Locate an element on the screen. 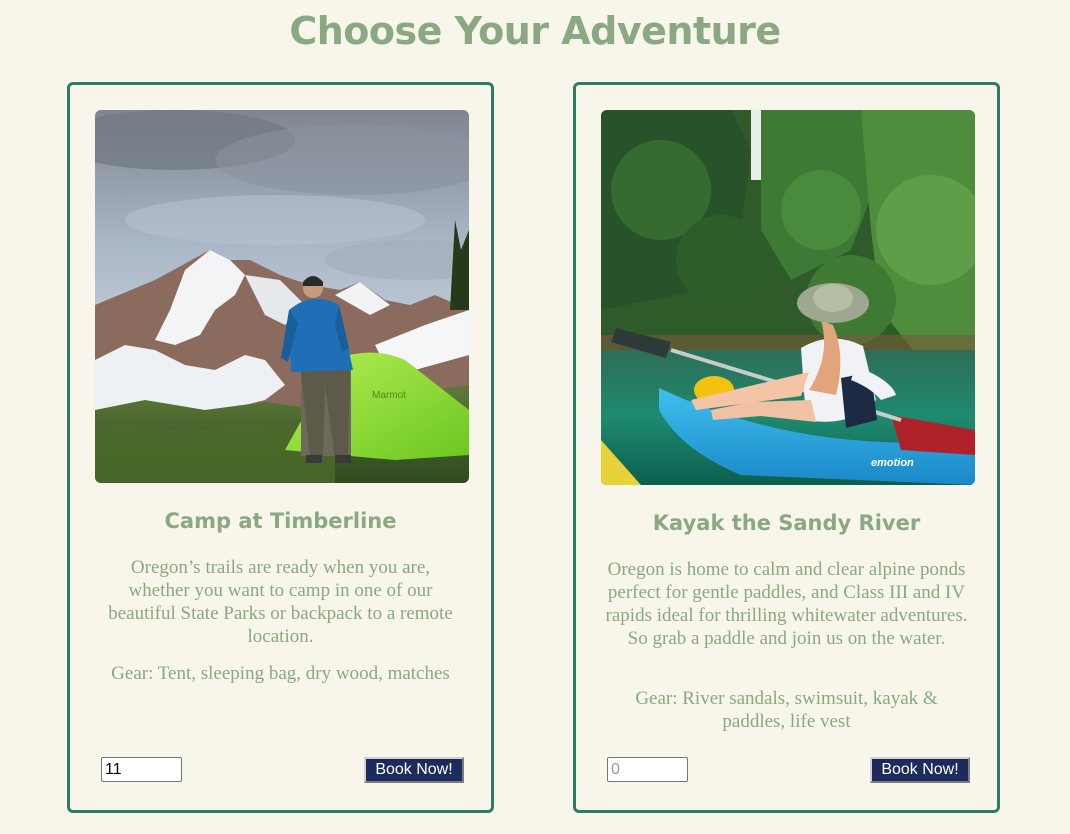  kayak-quantity-input is located at coordinates (647, 769).